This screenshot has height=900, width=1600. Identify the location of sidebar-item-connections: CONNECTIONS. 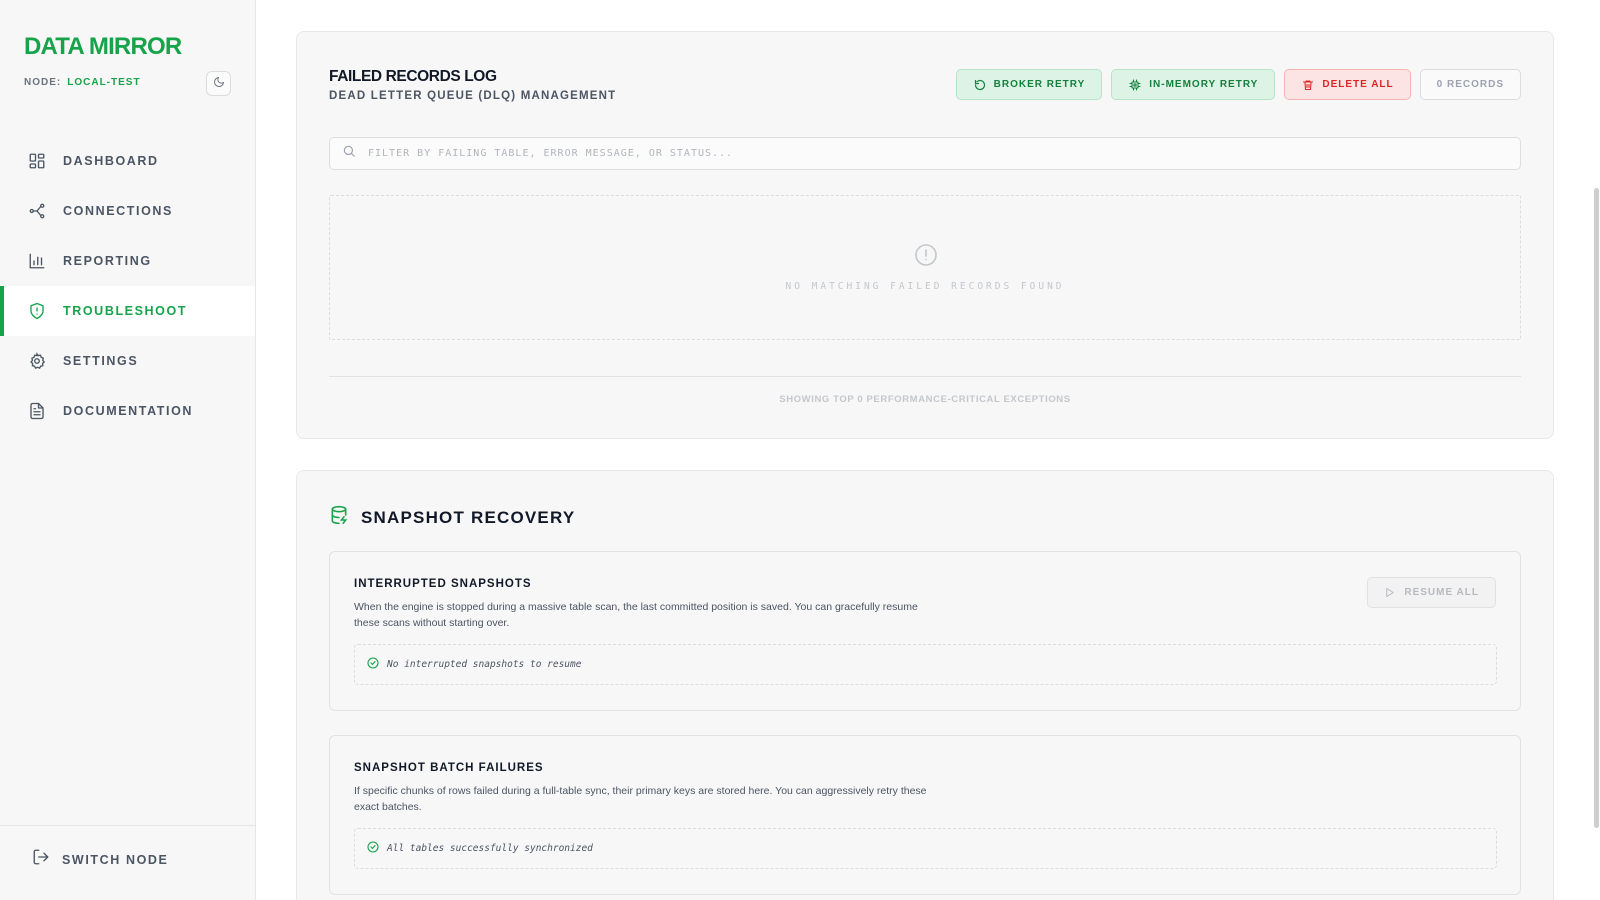
(127, 211).